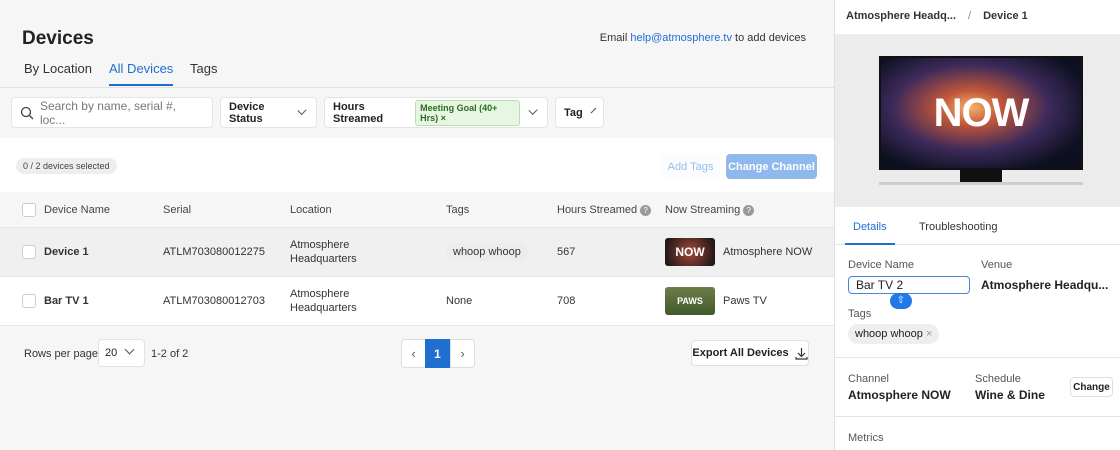 This screenshot has height=450, width=1120. I want to click on filter-chip: Meeting Goal (40+ Hrs) ×, so click(467, 112).